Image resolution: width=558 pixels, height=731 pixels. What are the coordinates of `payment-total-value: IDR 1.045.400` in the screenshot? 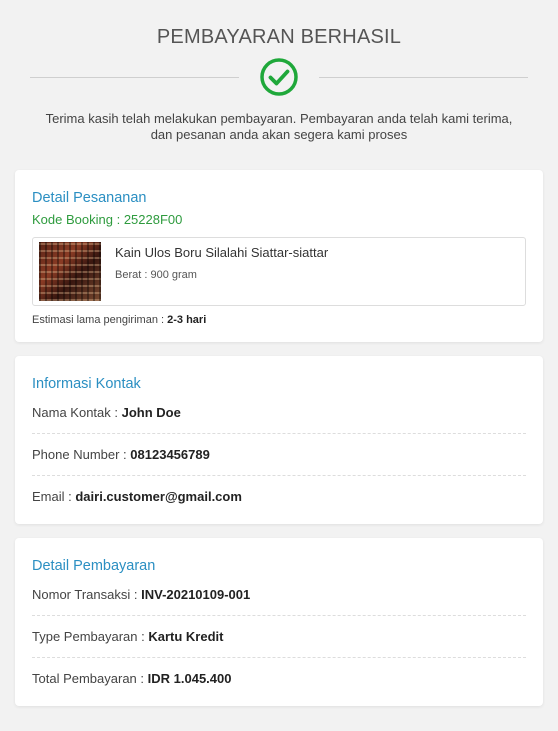 It's located at (189, 678).